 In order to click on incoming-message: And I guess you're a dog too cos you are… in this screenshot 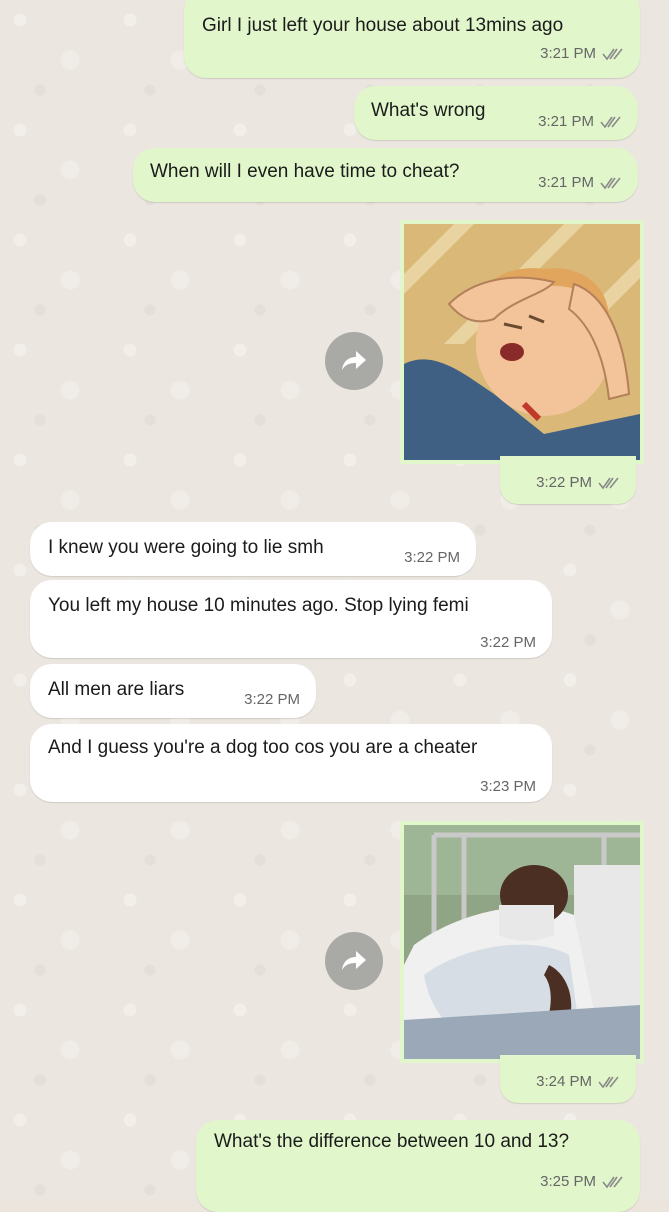, I will do `click(291, 763)`.